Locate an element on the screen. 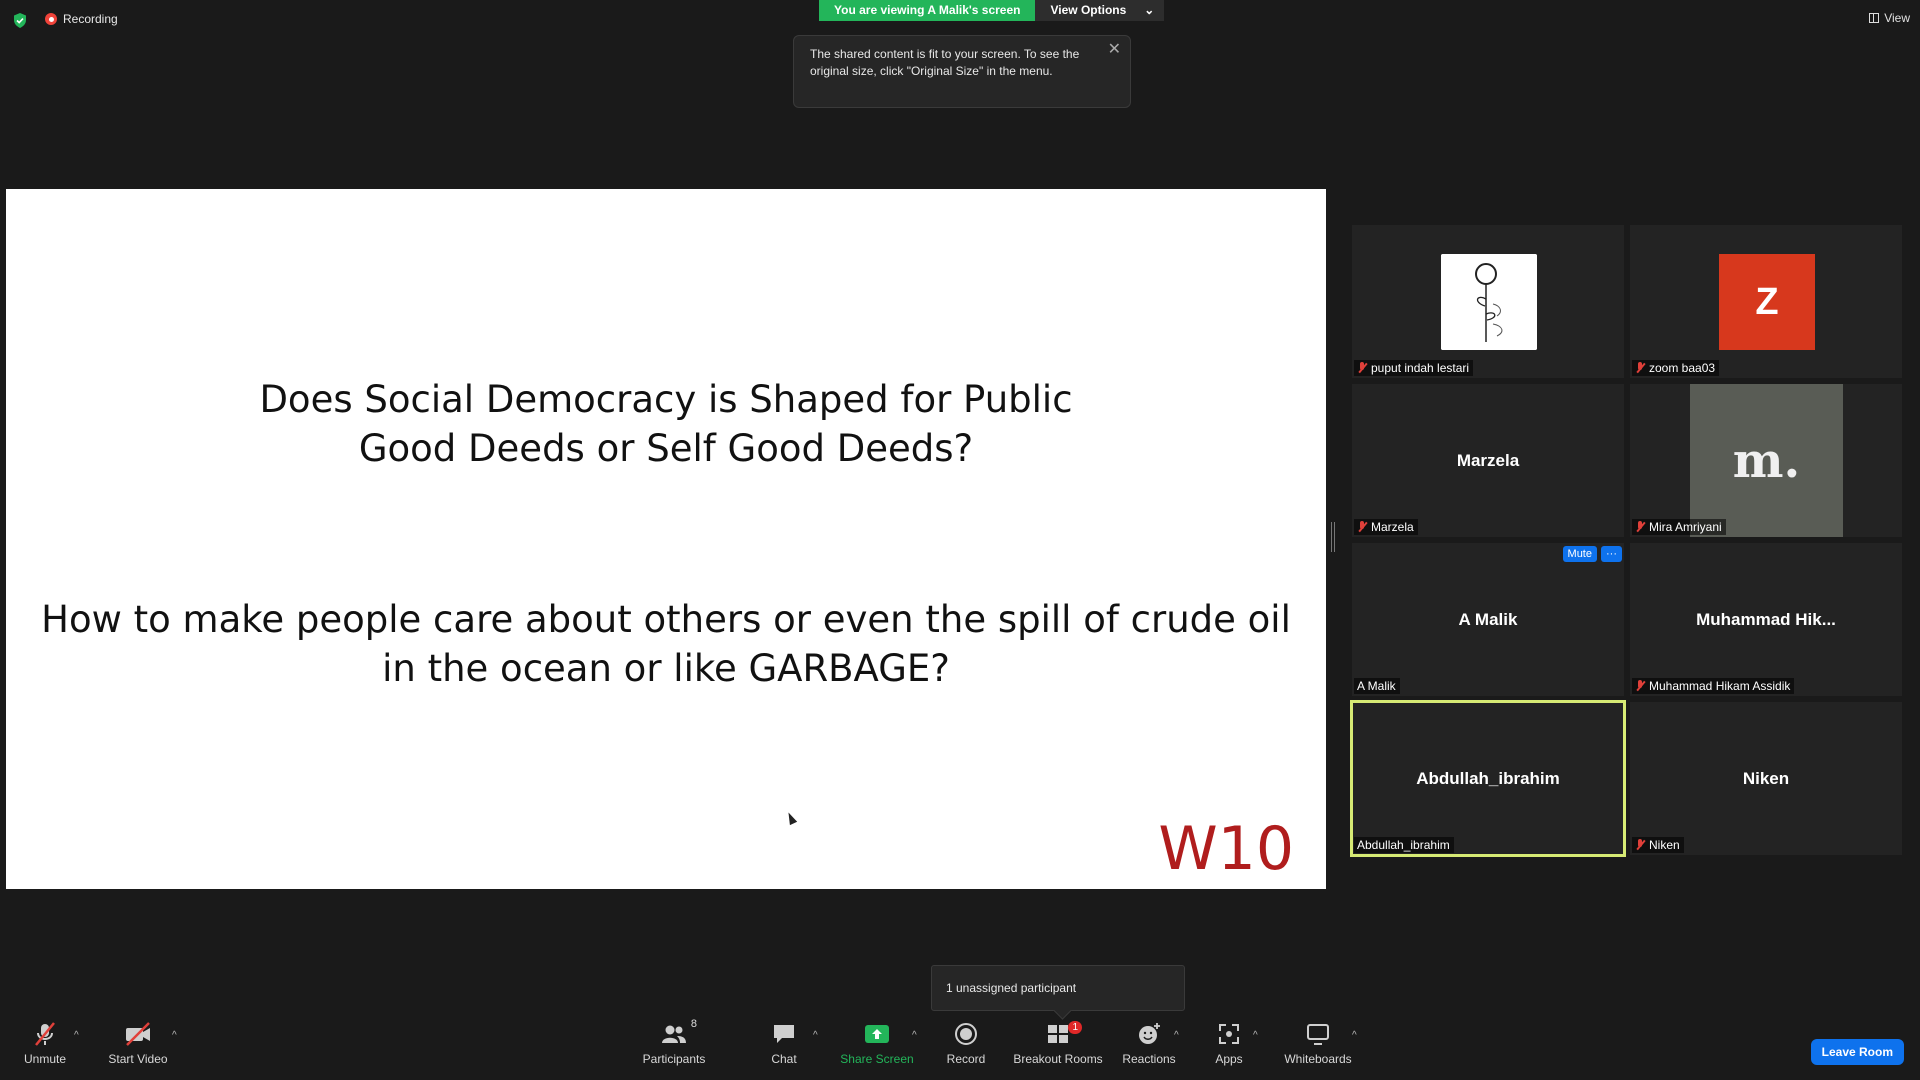 The height and width of the screenshot is (1080, 1920). tile-actions: Mute ··· is located at coordinates (1592, 554).